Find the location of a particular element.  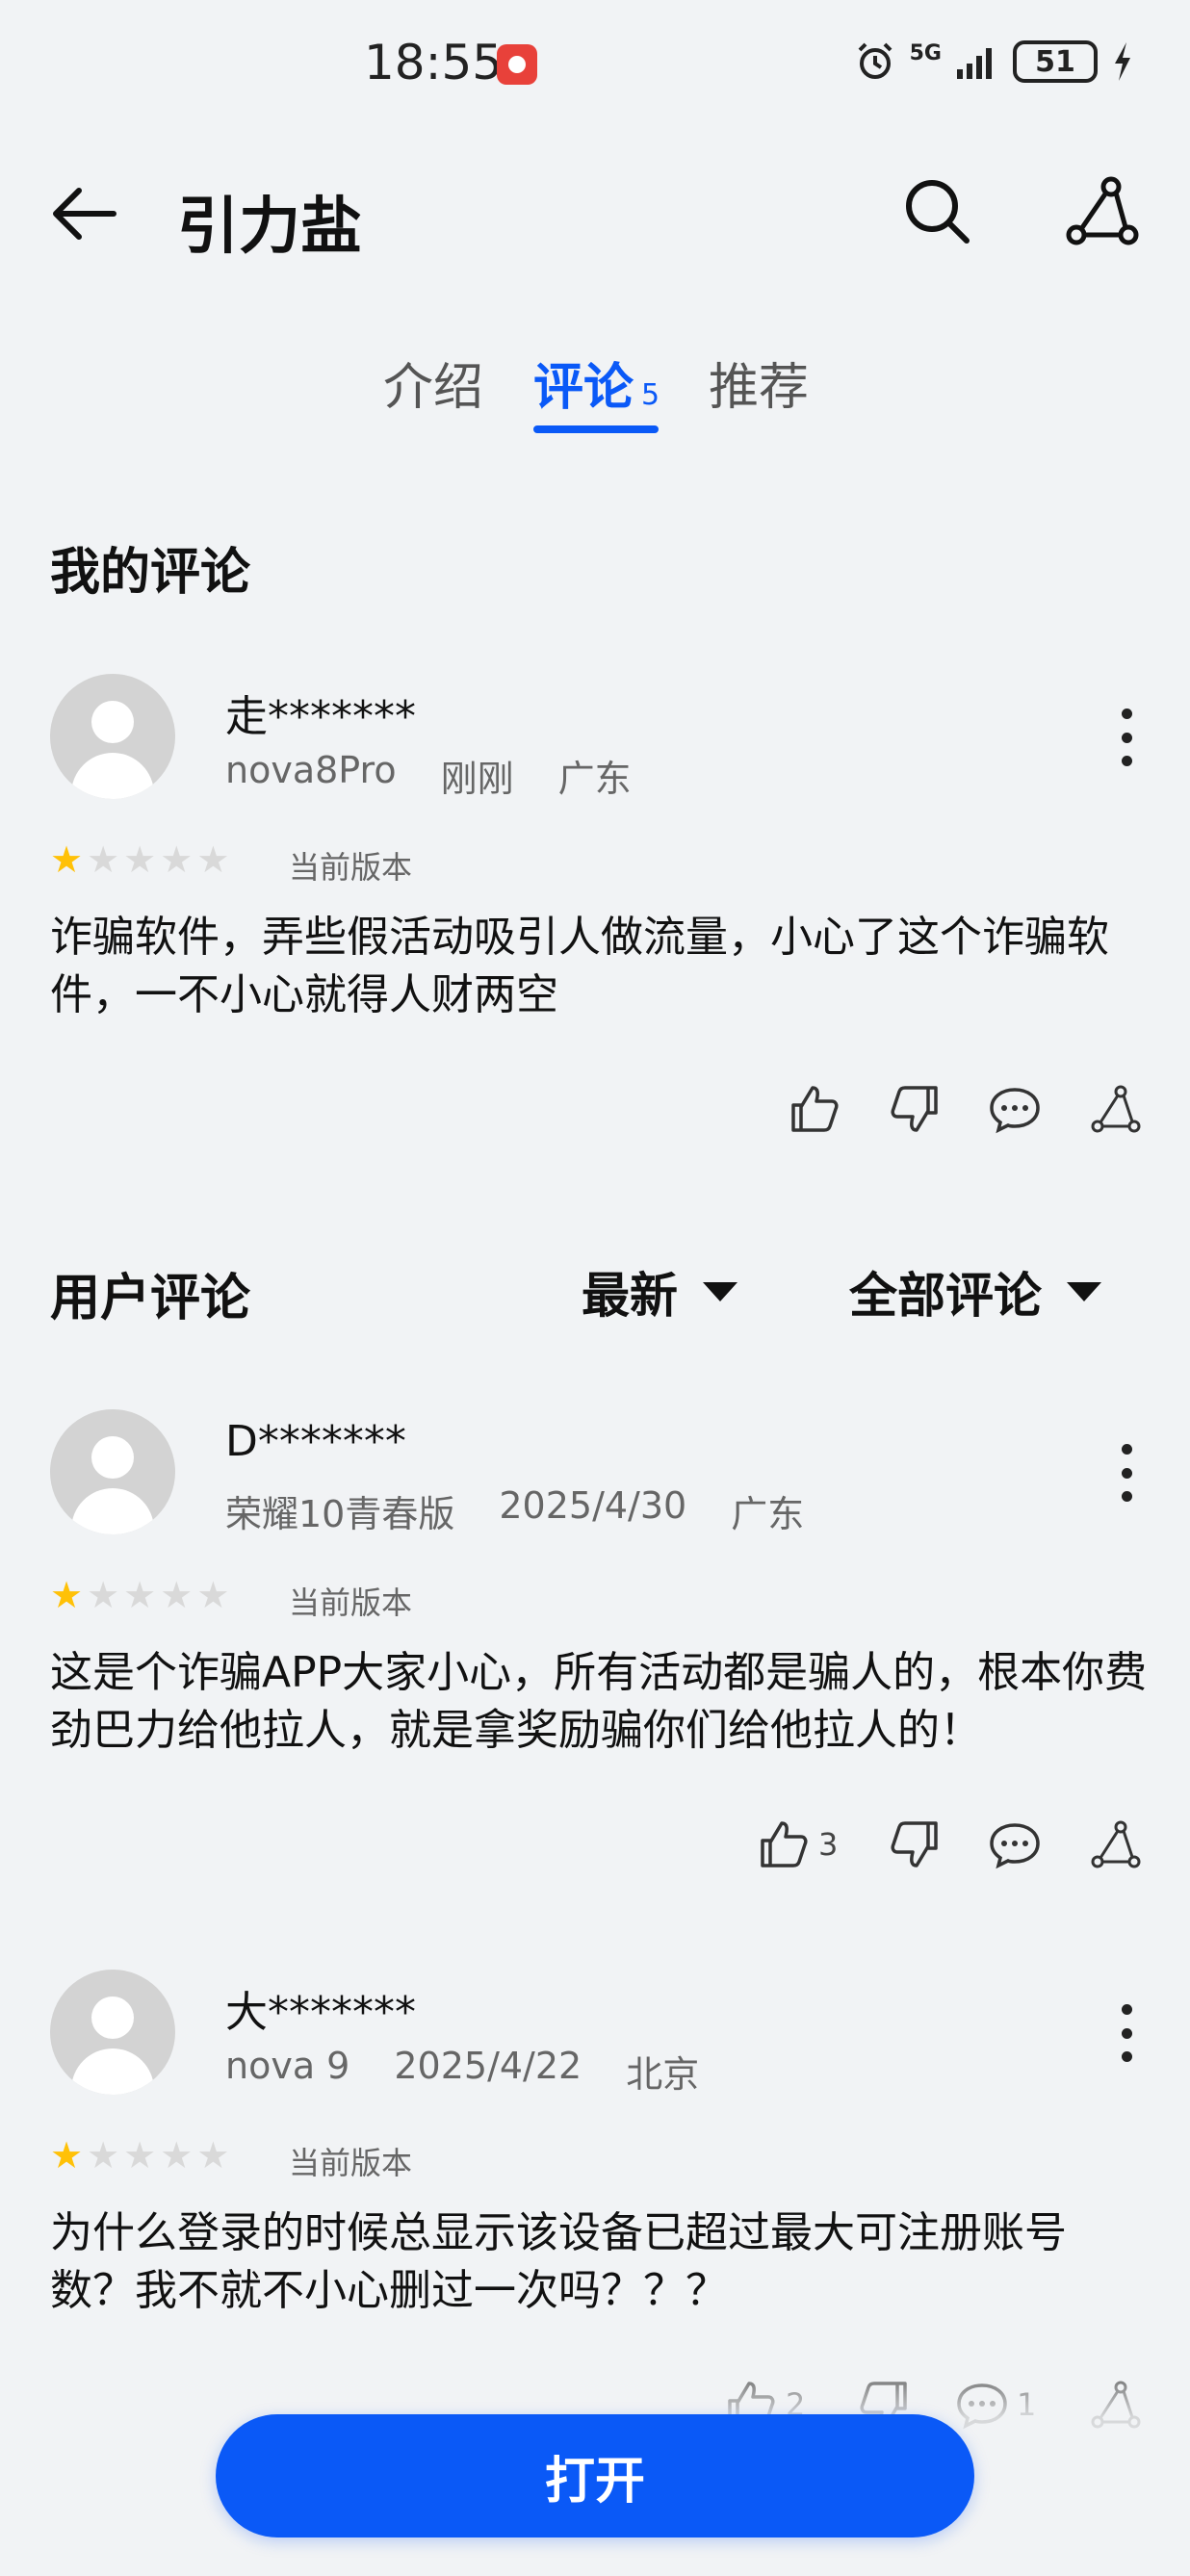

tab-reviews: 评论 5 is located at coordinates (596, 383).